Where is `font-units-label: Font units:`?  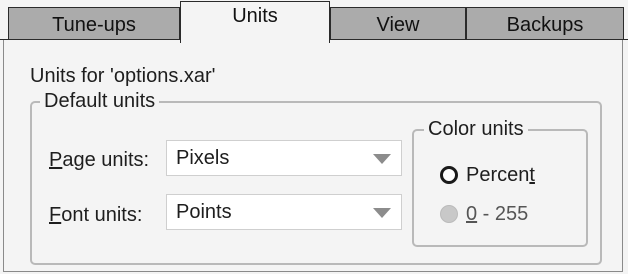
font-units-label: Font units: is located at coordinates (95, 215).